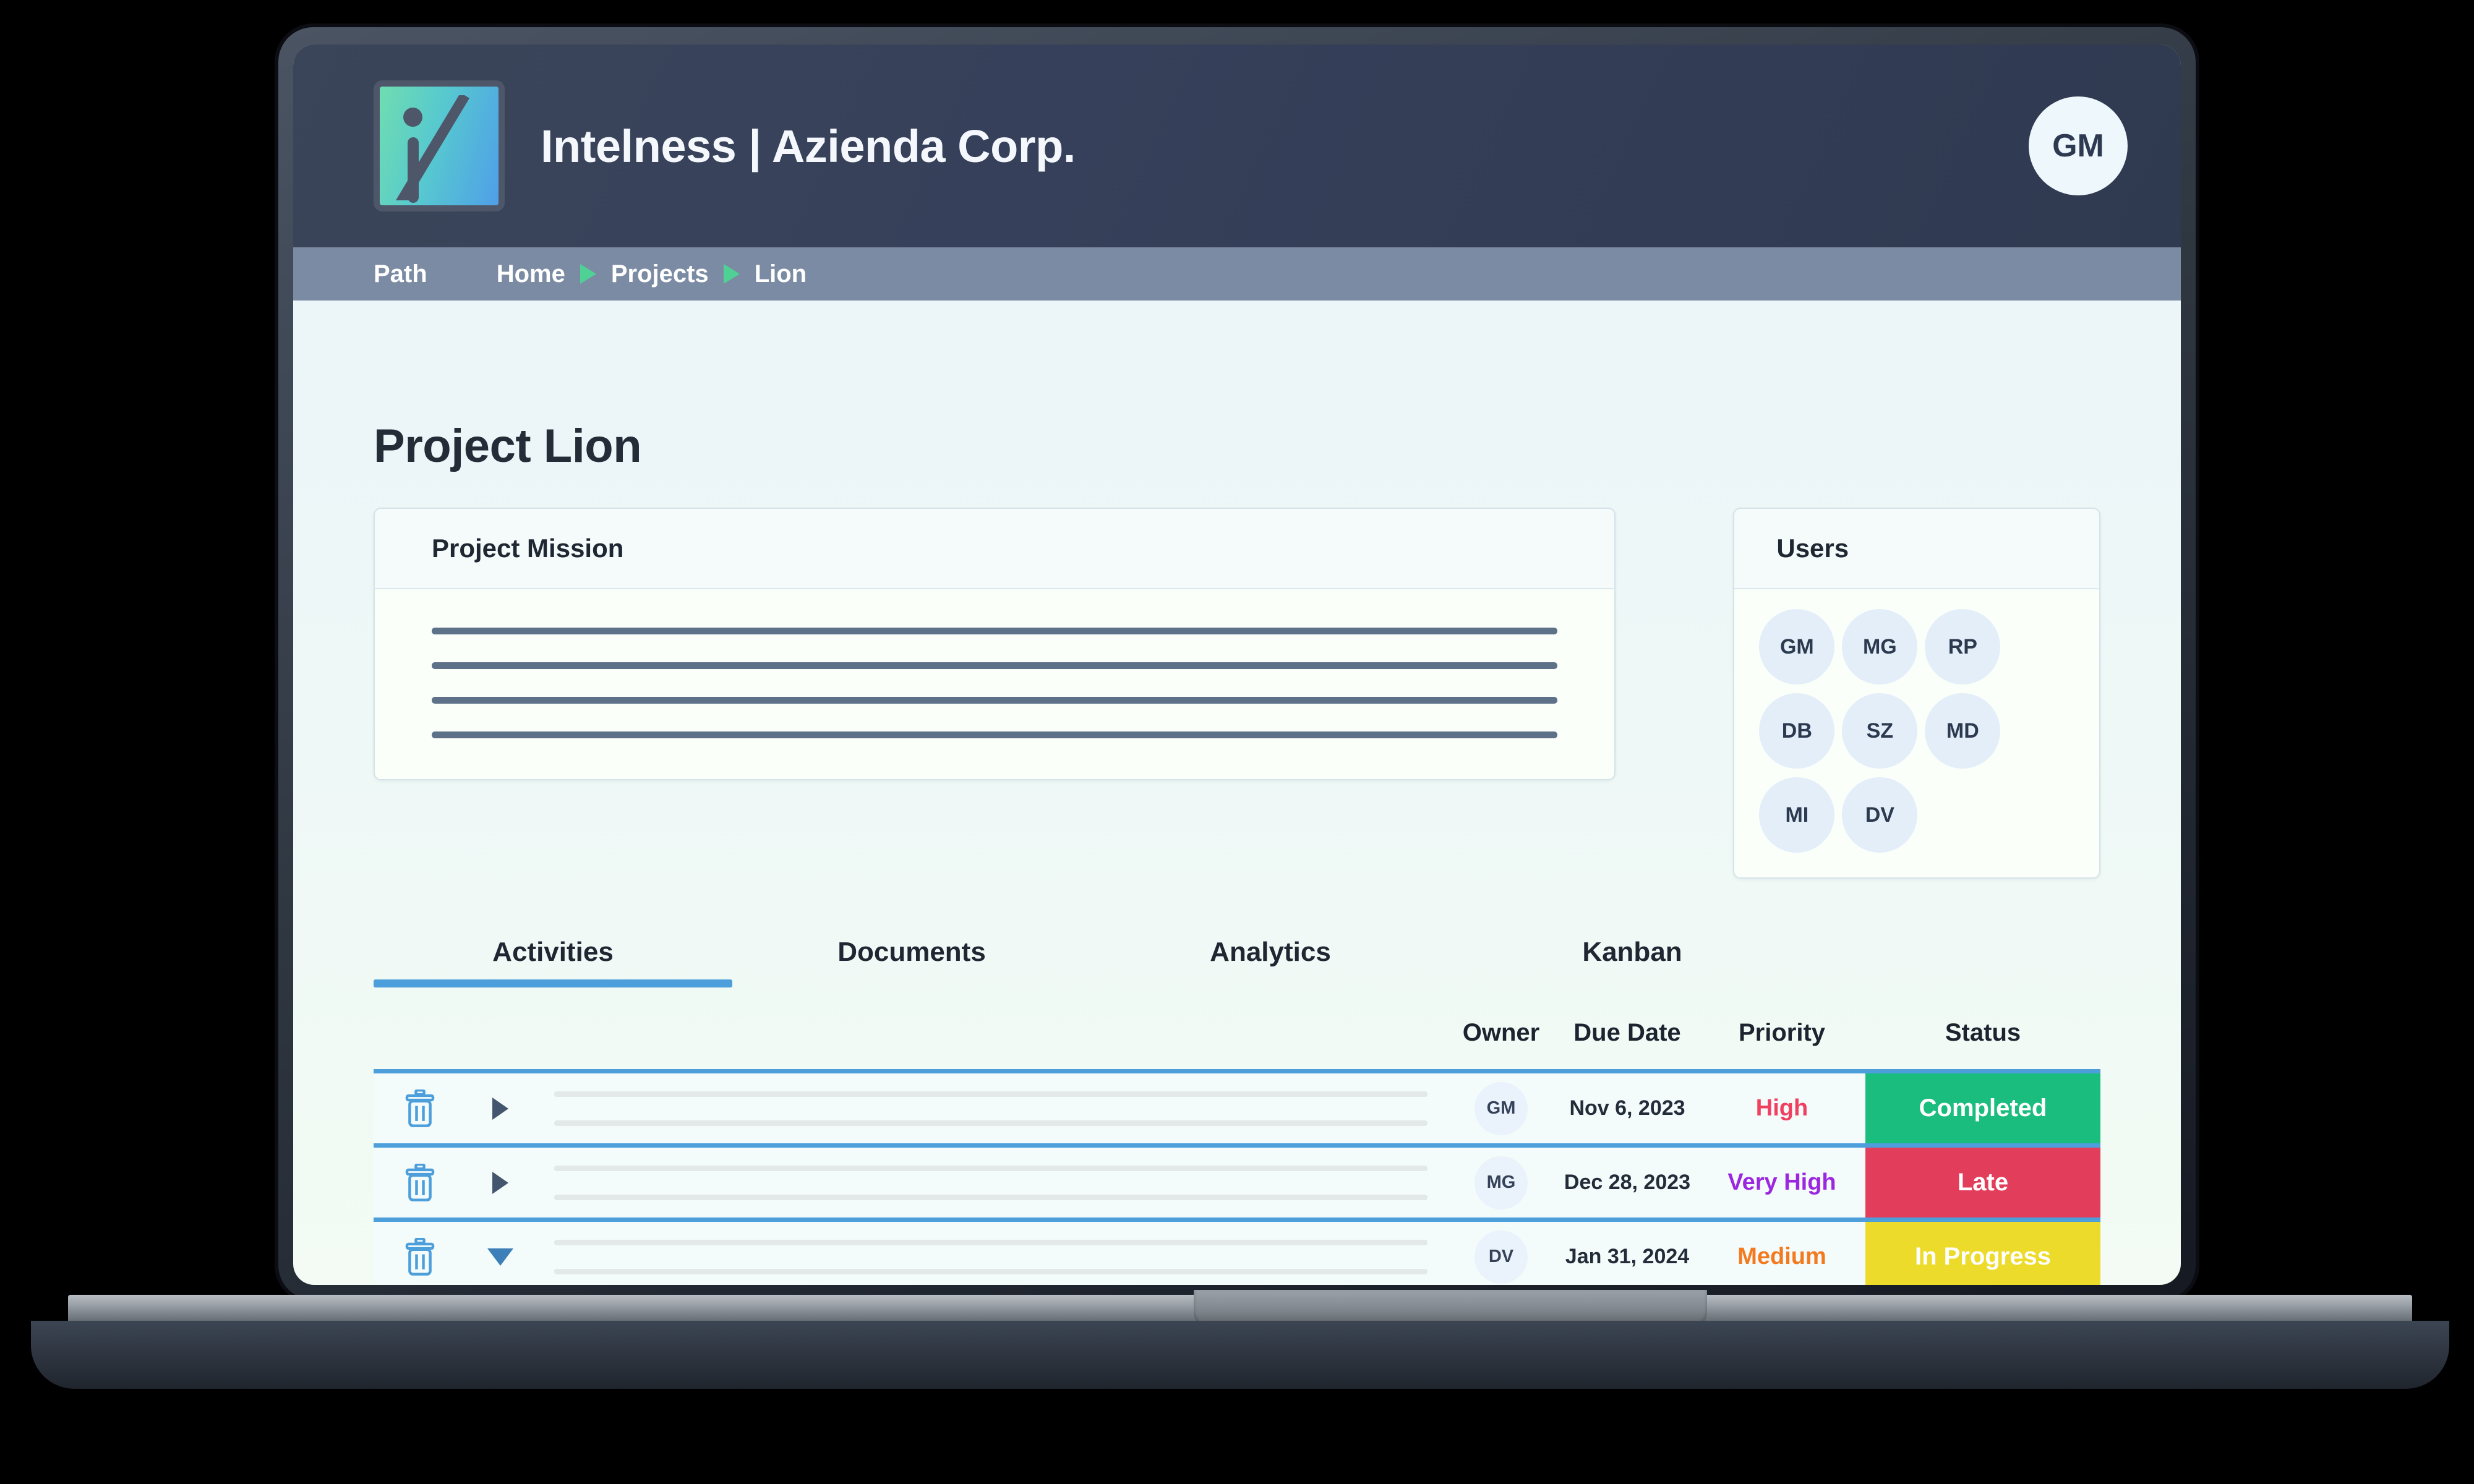 The image size is (2474, 1484). Describe the element at coordinates (1880, 646) in the screenshot. I see `user-avatar-chip: MG` at that location.